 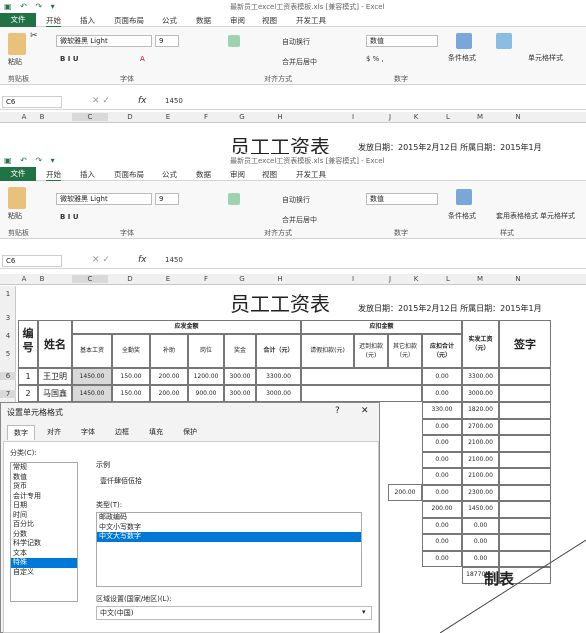 What do you see at coordinates (174, 260) in the screenshot?
I see `formula-input-2: 1450` at bounding box center [174, 260].